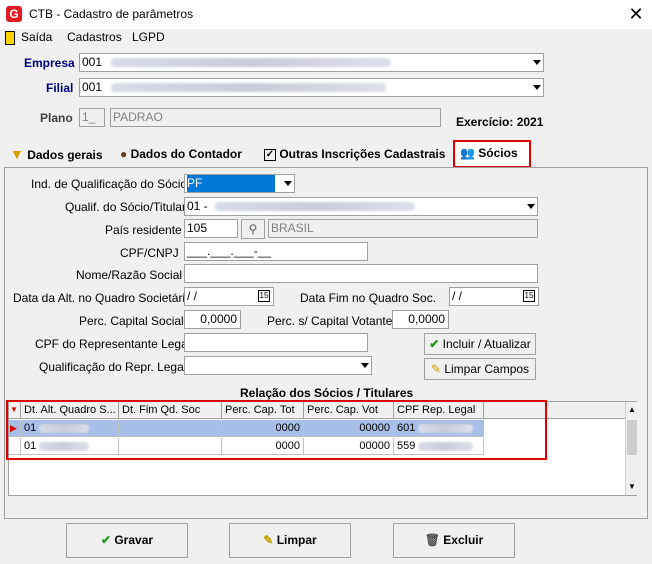  I want to click on qualif-socio-select: PF, so click(239, 183).